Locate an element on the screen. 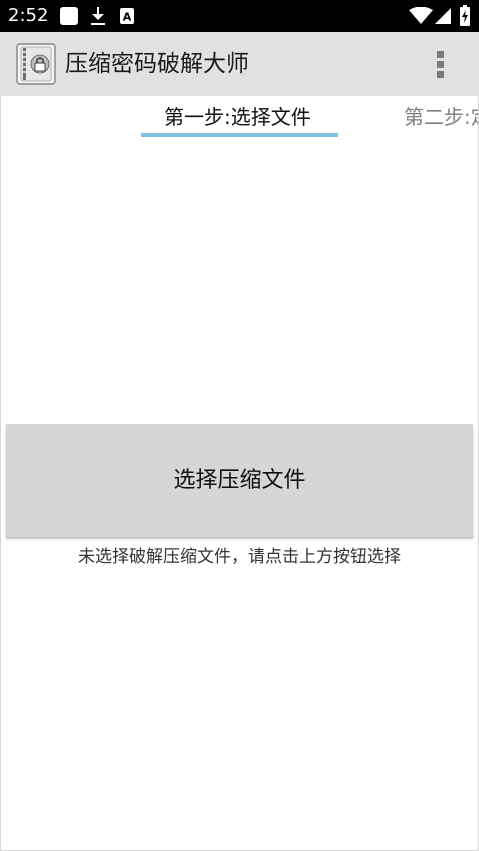 Image resolution: width=479 pixels, height=851 pixels. status-bar: 2:52 A is located at coordinates (239, 16).